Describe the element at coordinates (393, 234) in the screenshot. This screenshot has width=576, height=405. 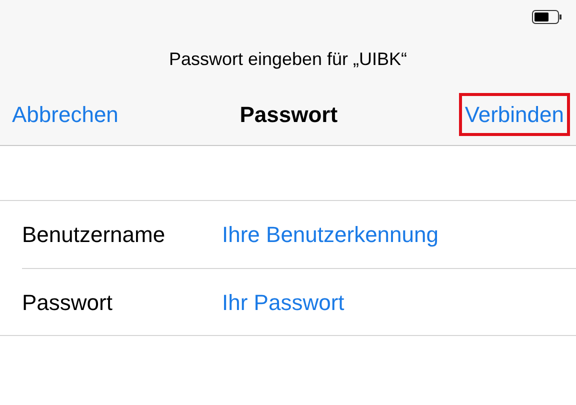
I see `input-field: Ihre Benutzerkennung` at that location.